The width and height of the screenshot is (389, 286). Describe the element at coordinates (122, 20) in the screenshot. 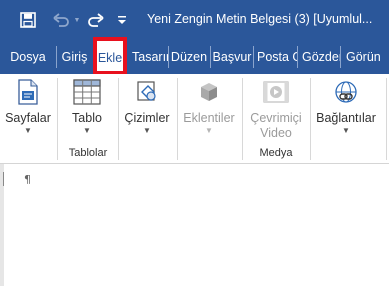

I see `customize-qat-icon` at that location.